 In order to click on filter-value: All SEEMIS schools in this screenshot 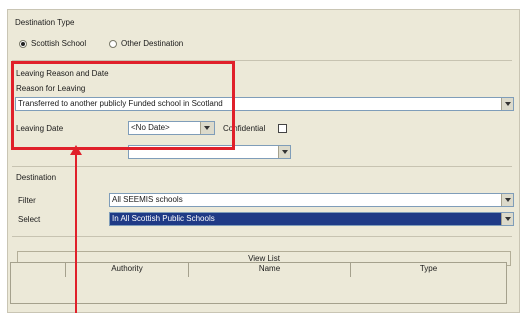, I will do `click(147, 199)`.